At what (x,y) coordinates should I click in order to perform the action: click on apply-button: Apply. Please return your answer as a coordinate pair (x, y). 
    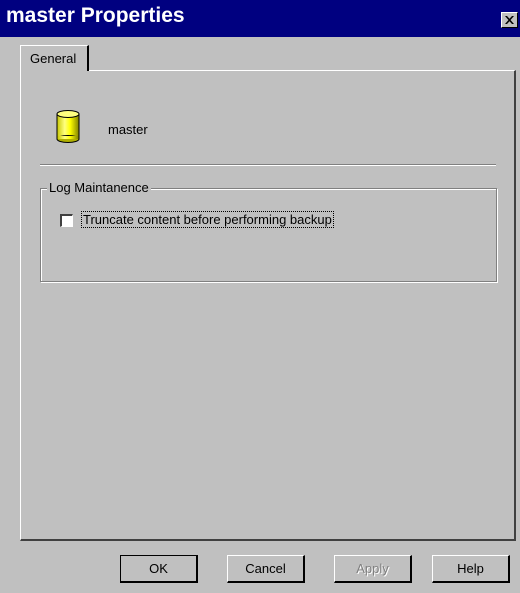
    Looking at the image, I should click on (373, 569).